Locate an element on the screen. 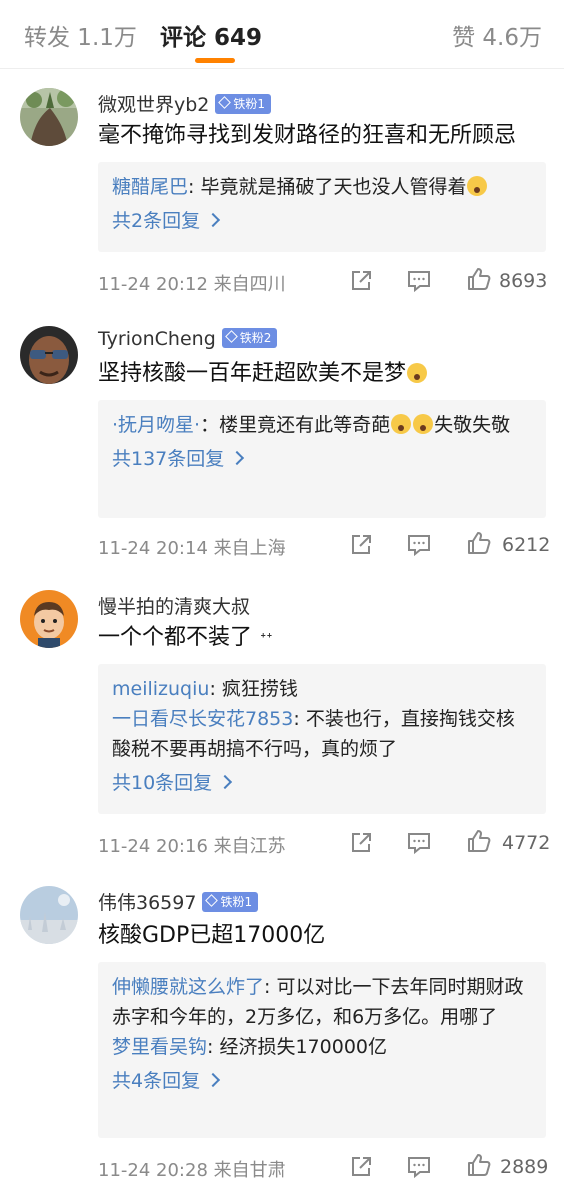 Image resolution: width=564 pixels, height=1200 pixels. username-text: 伟伟36597 is located at coordinates (147, 903).